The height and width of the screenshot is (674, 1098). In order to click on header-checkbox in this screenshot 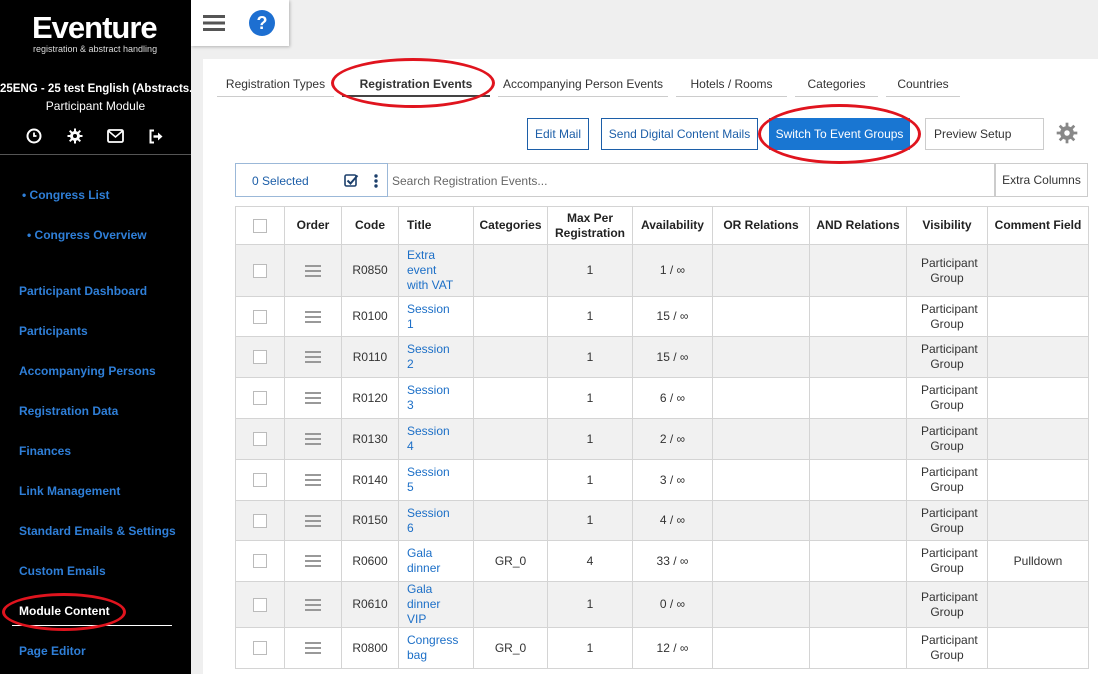, I will do `click(260, 225)`.